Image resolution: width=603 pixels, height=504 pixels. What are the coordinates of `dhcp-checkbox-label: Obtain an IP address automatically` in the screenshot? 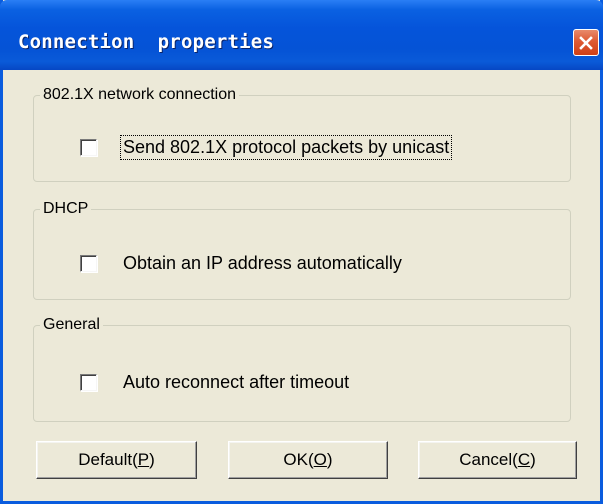 It's located at (262, 263).